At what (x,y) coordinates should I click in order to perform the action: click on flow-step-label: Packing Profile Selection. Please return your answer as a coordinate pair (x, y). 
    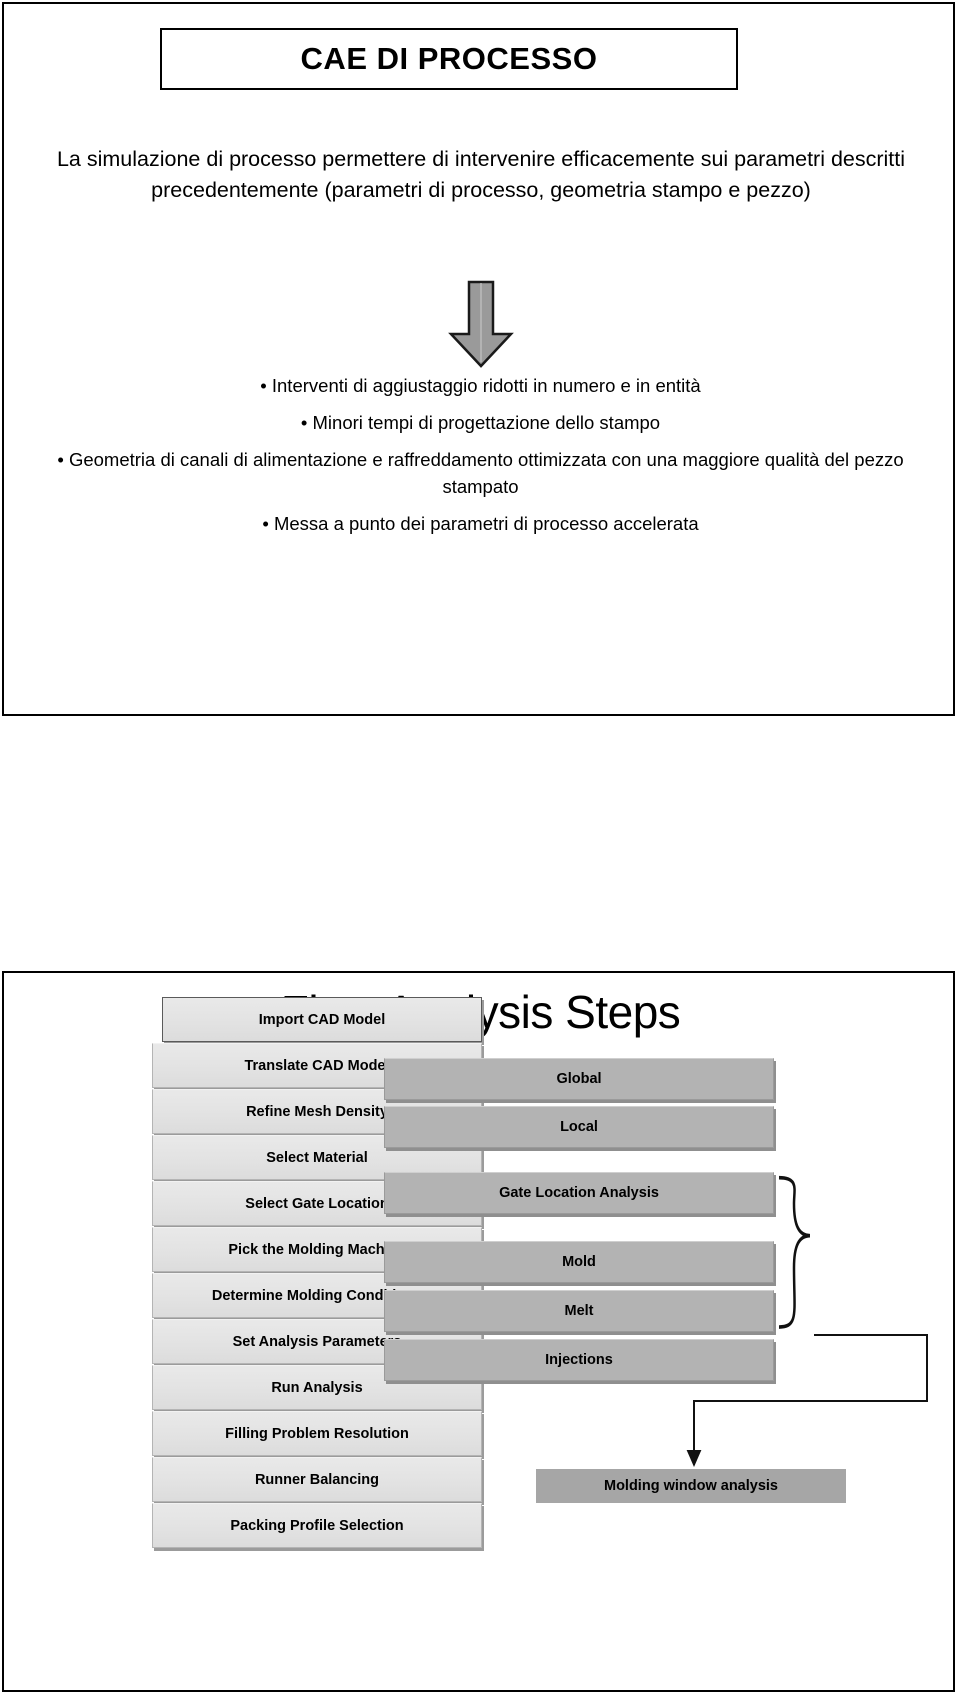
    Looking at the image, I should click on (317, 1525).